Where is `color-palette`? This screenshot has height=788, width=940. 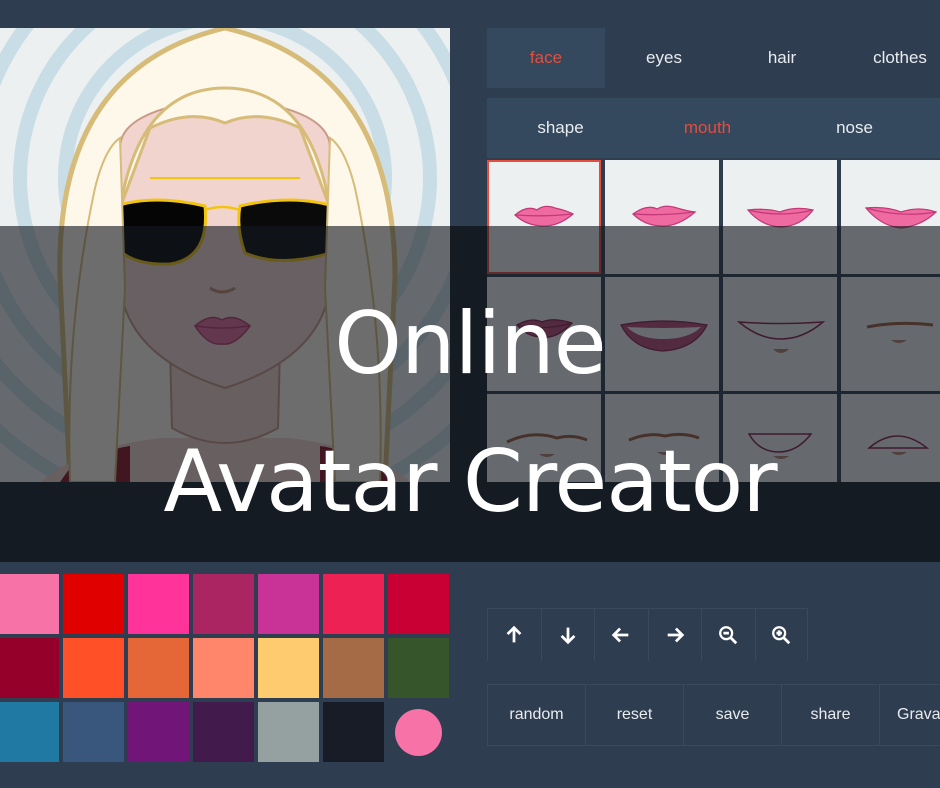
color-palette is located at coordinates (225, 668).